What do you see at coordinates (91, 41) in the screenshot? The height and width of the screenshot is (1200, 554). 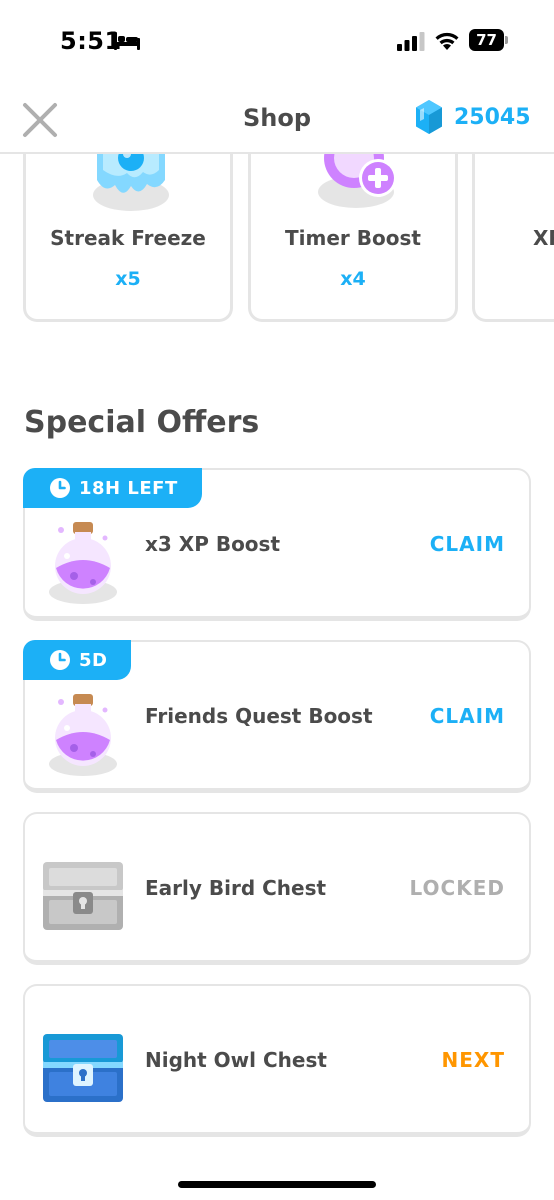 I see `status-time: 5:51` at bounding box center [91, 41].